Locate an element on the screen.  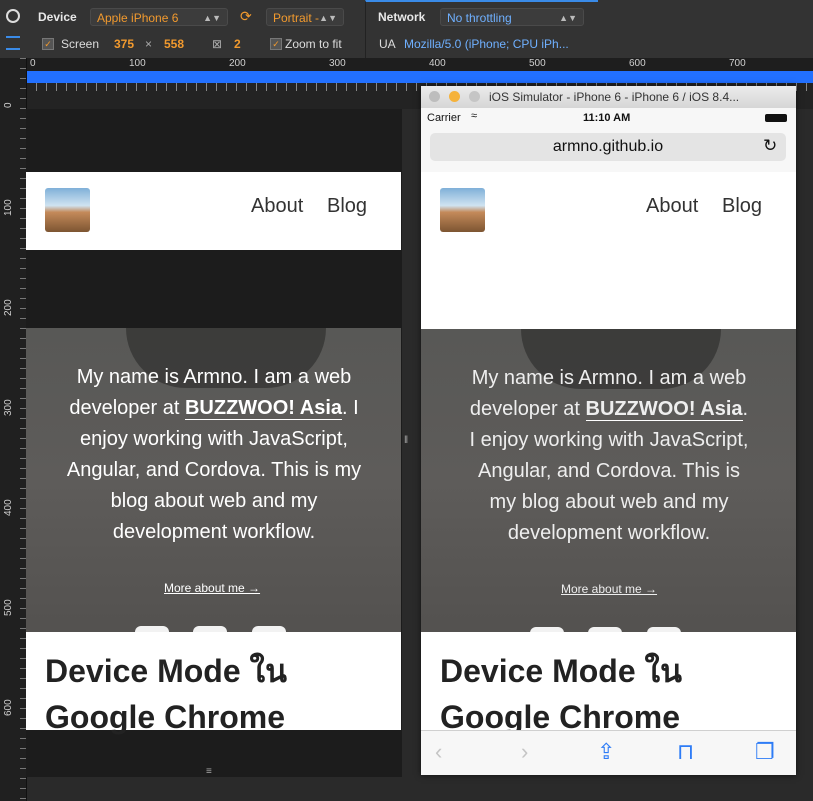
screen-height-input: 558 is located at coordinates (174, 44).